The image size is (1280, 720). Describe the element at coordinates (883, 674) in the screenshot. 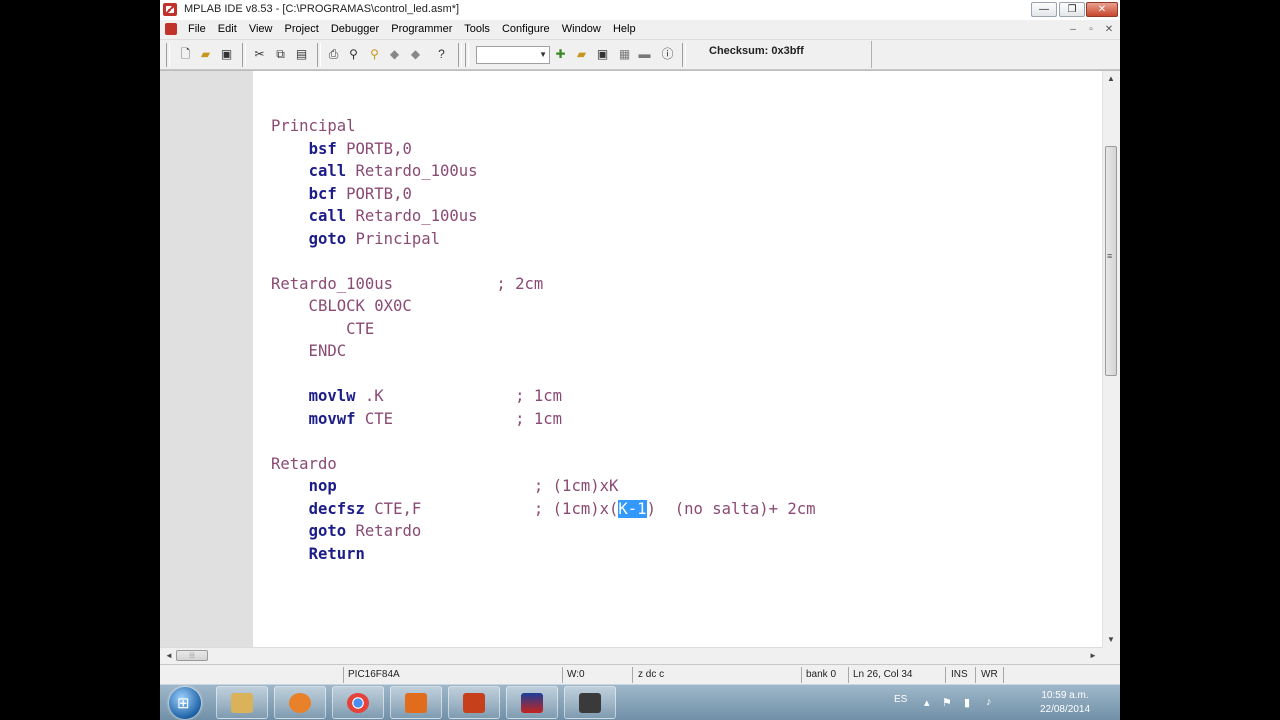

I see `status-line-col: Ln 26, Col 34` at that location.